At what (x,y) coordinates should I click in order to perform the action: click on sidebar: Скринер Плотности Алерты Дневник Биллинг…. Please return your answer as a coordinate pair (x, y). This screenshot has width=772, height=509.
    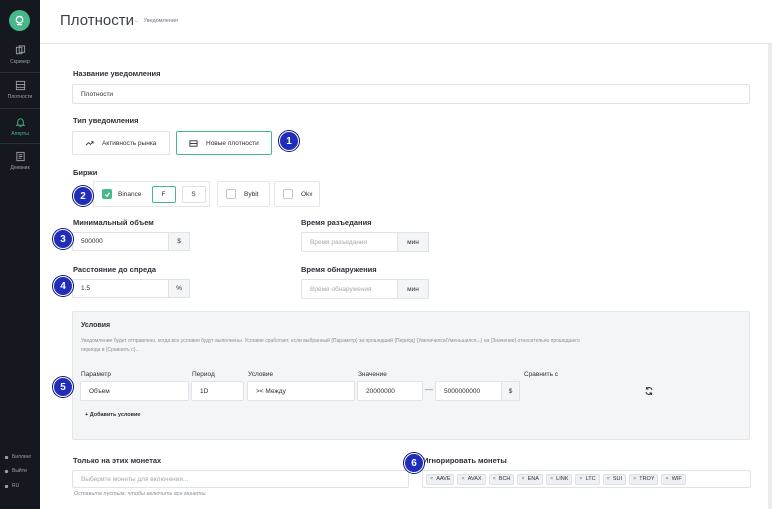
    Looking at the image, I should click on (20, 254).